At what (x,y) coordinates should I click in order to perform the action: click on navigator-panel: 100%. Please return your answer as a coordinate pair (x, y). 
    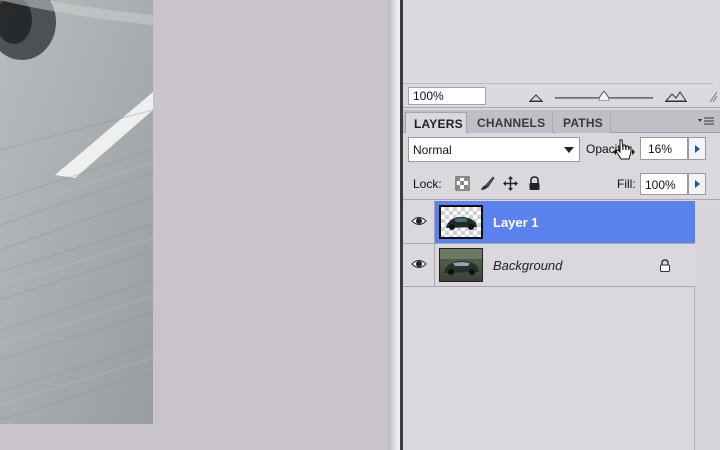
    Looking at the image, I should click on (561, 54).